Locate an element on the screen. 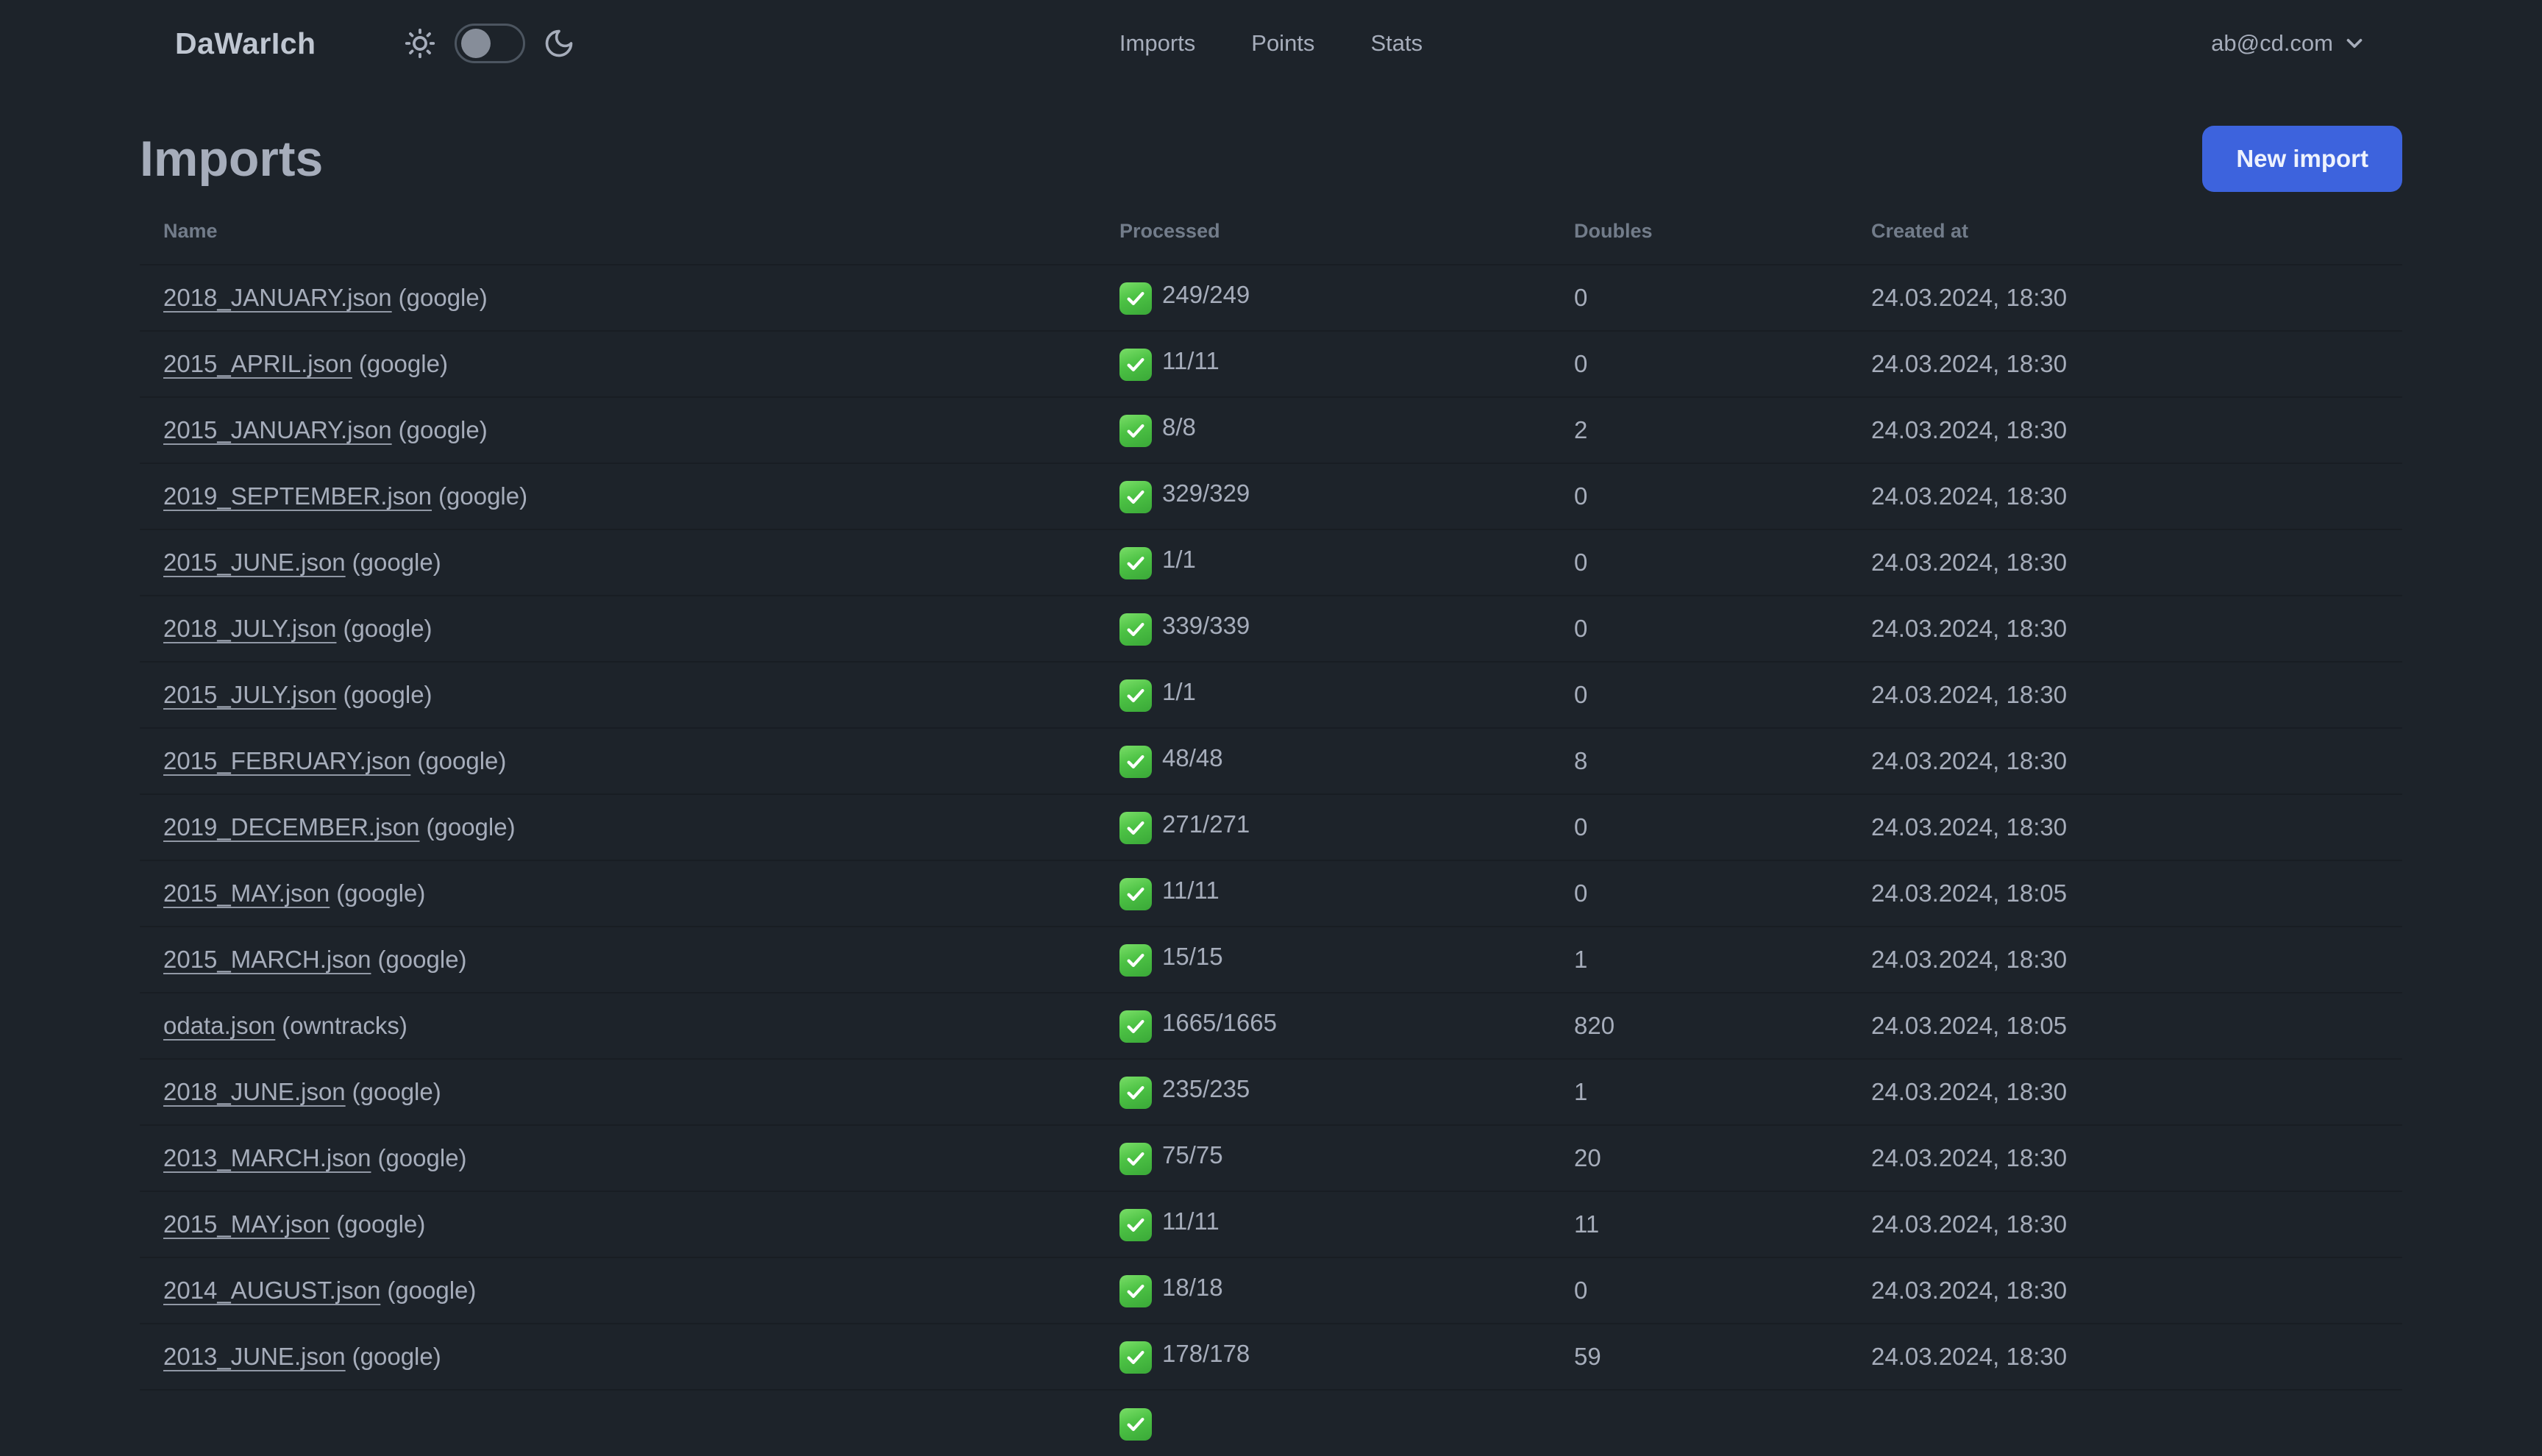  import-file-link: 2019_SEPTEMBER.json is located at coordinates (298, 496).